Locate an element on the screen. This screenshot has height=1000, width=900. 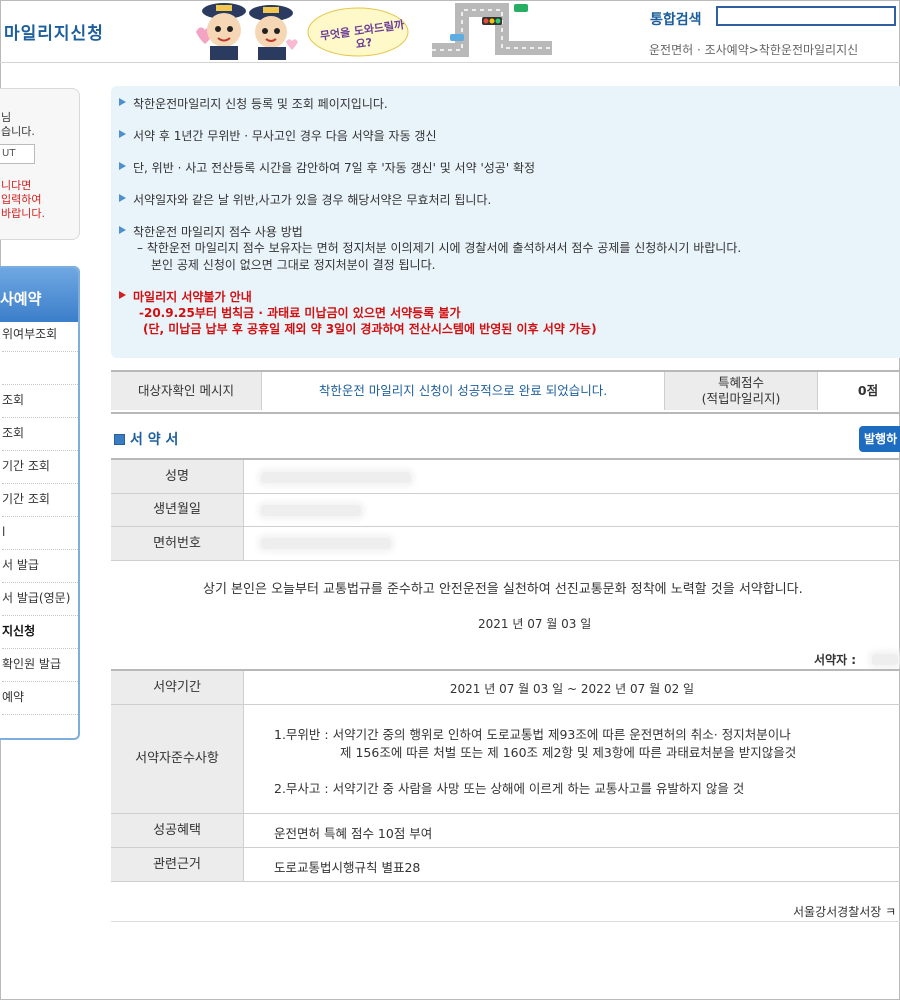
road-illustration is located at coordinates (492, 30).